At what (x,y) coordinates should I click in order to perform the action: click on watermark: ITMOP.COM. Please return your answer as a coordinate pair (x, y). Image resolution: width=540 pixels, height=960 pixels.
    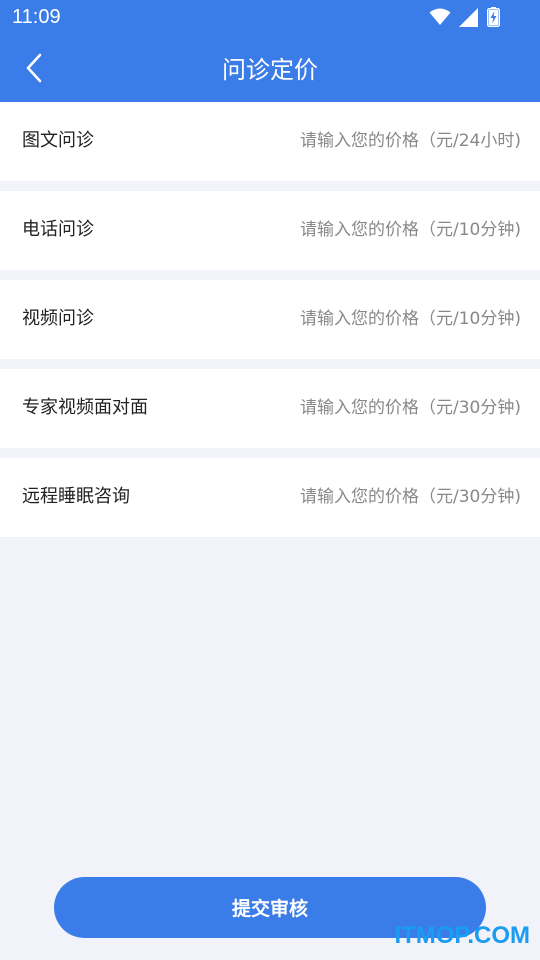
    Looking at the image, I should click on (462, 935).